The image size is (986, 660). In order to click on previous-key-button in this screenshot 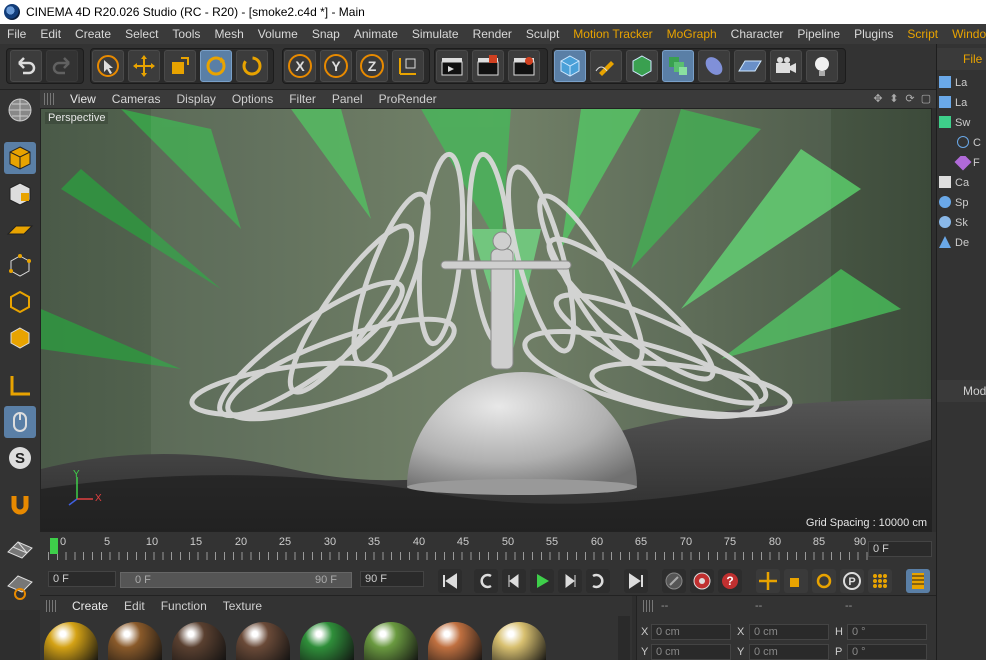, I will do `click(486, 581)`.